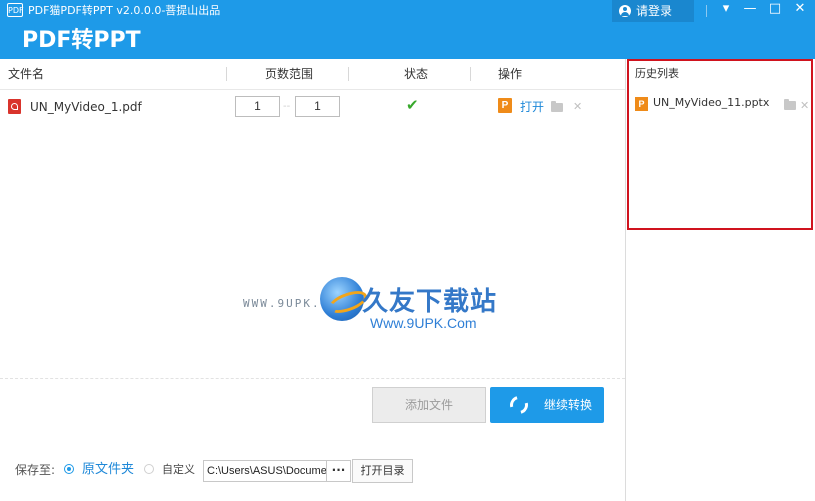 The height and width of the screenshot is (501, 815). What do you see at coordinates (86, 107) in the screenshot?
I see `file-name: UN_MyVideo_1.pdf` at bounding box center [86, 107].